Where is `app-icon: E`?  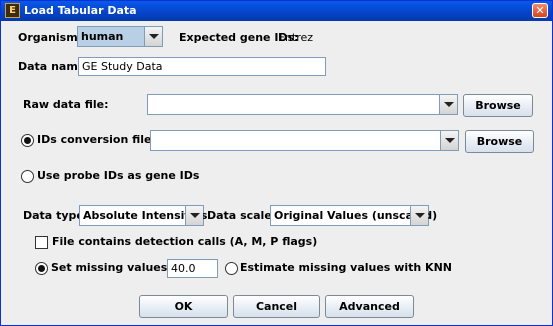 app-icon: E is located at coordinates (12, 10).